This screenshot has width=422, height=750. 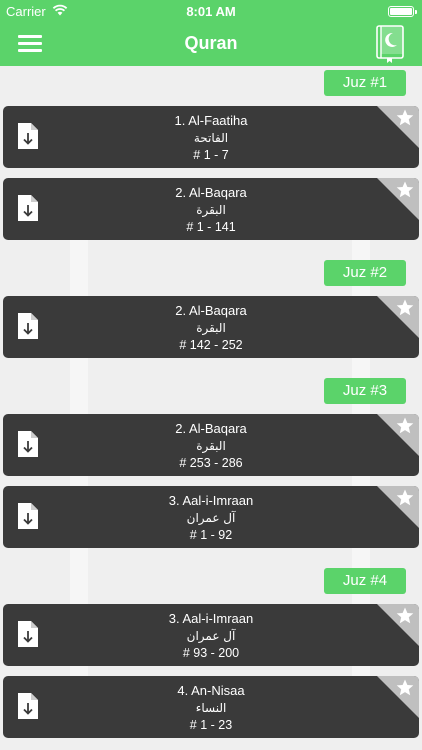 I want to click on surah-card: 3. Aal-i-Imraan آل عمران # 1 - 92, so click(x=211, y=517).